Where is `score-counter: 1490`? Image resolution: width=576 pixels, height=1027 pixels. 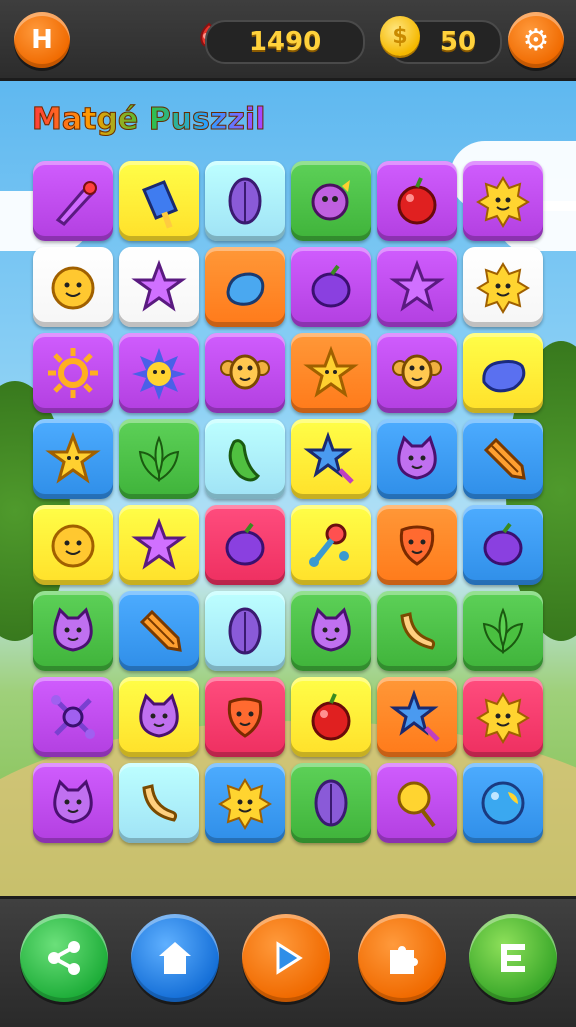 score-counter: 1490 is located at coordinates (285, 42).